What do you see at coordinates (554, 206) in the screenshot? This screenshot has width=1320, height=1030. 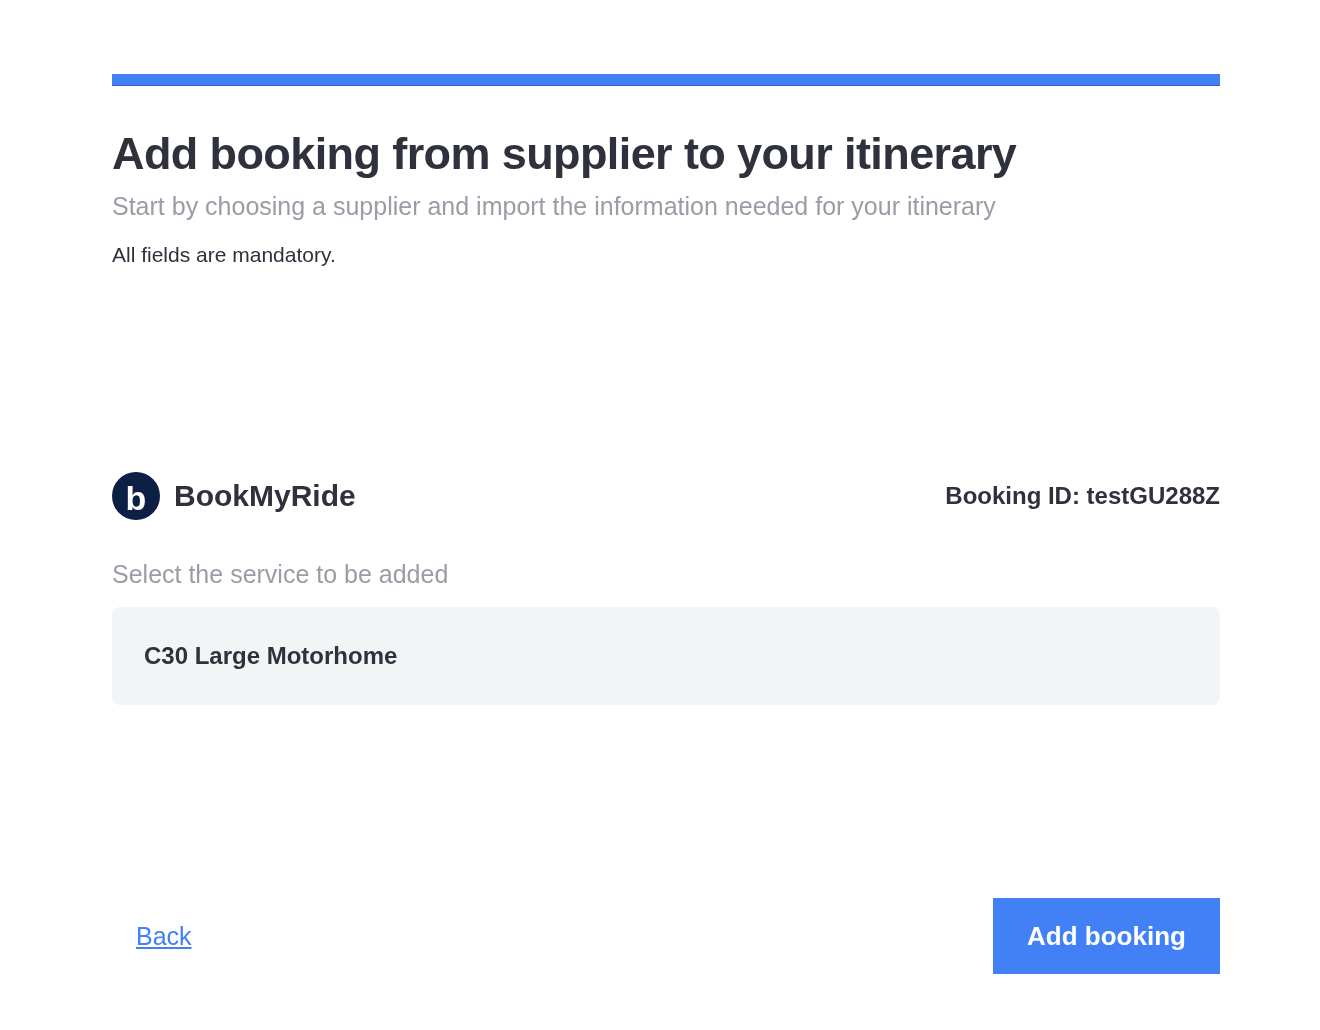 I see `page-subtitle: Start by choosing a supplier and import the information needed for your itinerary` at bounding box center [554, 206].